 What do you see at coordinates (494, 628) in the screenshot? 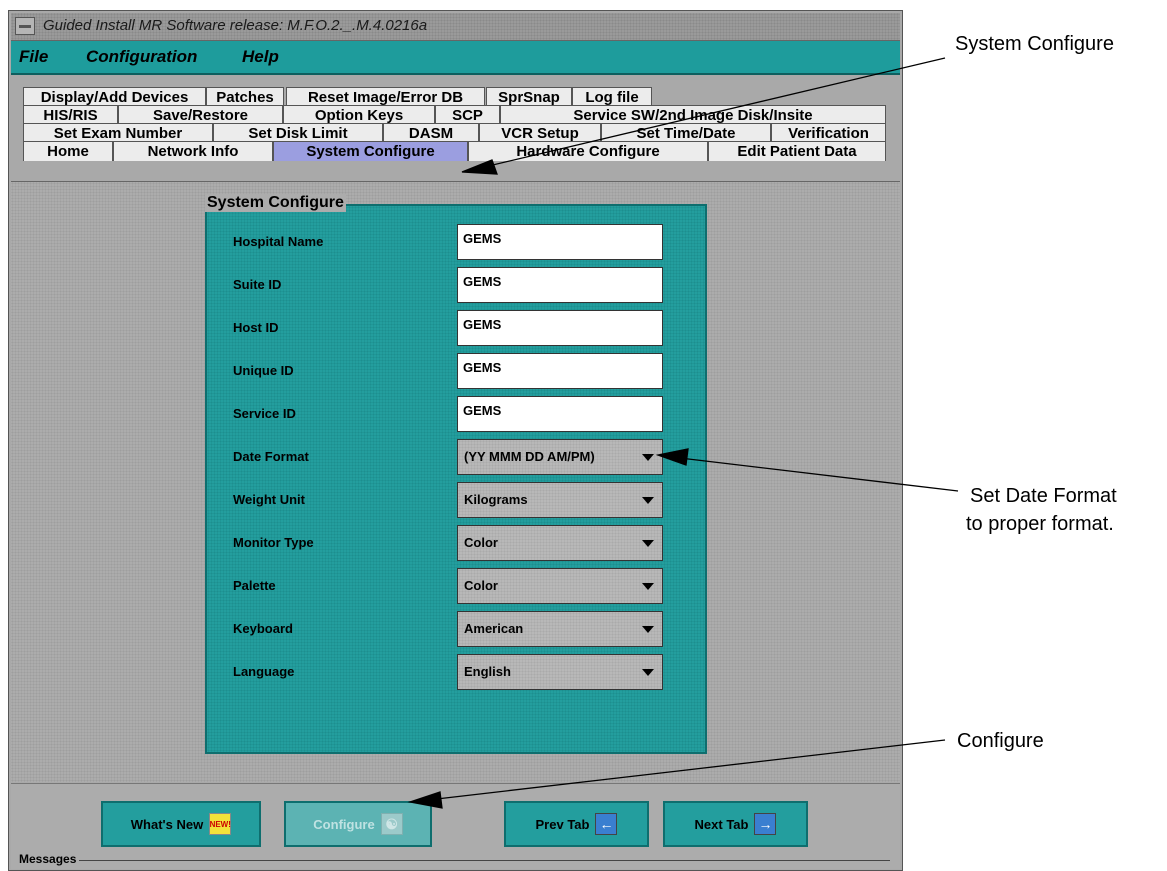
I see `keyboard-value: American` at bounding box center [494, 628].